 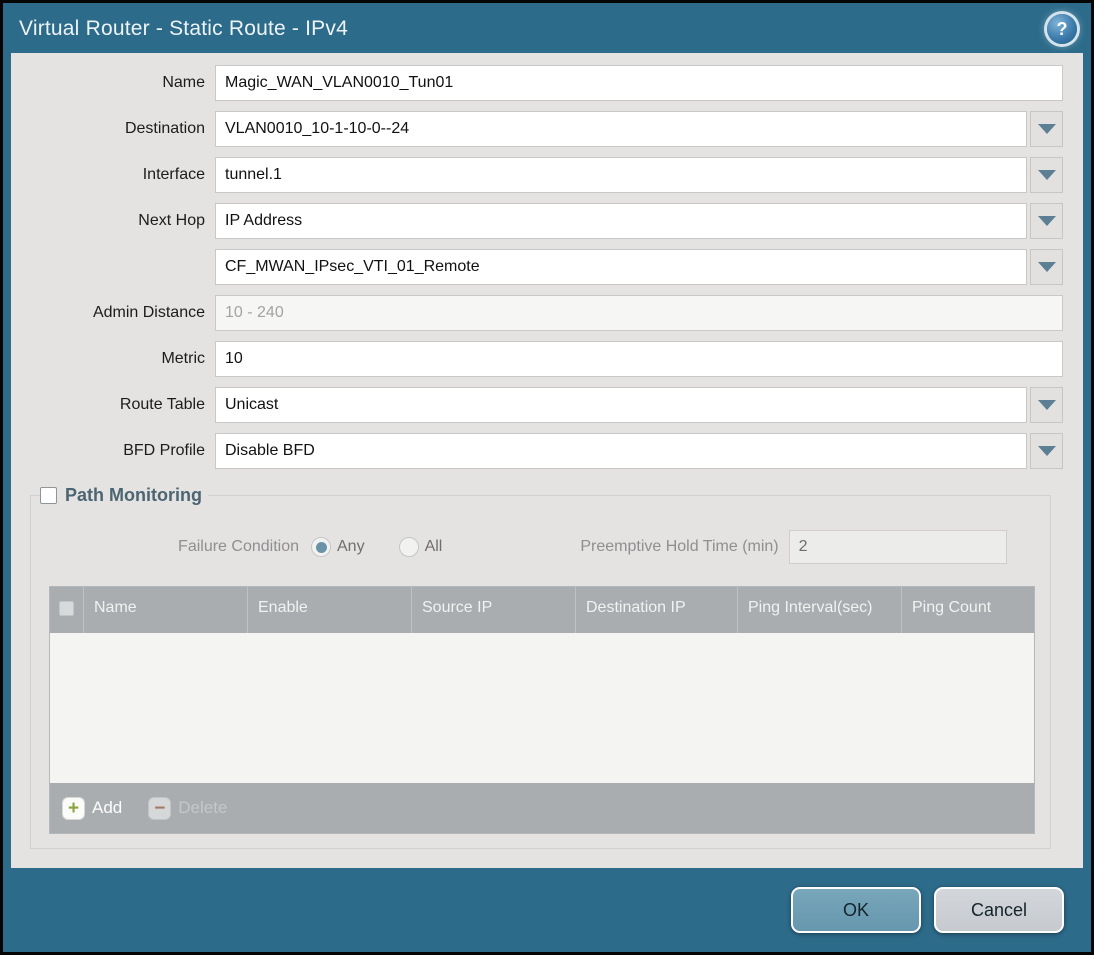 What do you see at coordinates (420, 547) in the screenshot?
I see `failure-condition-all-option: All` at bounding box center [420, 547].